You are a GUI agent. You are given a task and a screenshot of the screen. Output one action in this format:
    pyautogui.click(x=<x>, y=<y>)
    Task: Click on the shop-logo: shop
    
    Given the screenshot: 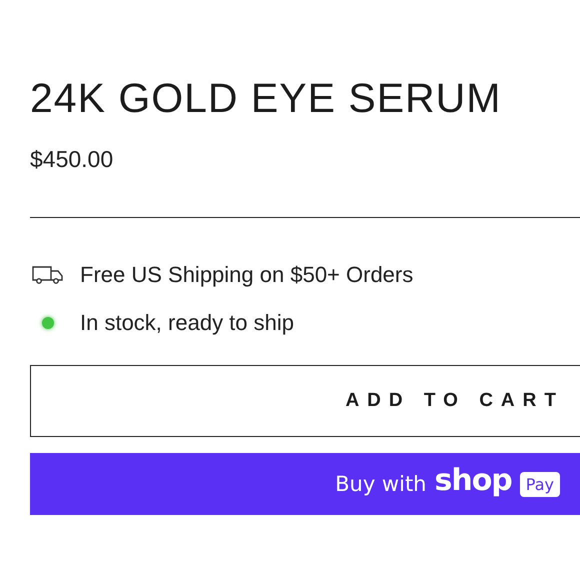 What is the action you would take?
    pyautogui.click(x=473, y=481)
    